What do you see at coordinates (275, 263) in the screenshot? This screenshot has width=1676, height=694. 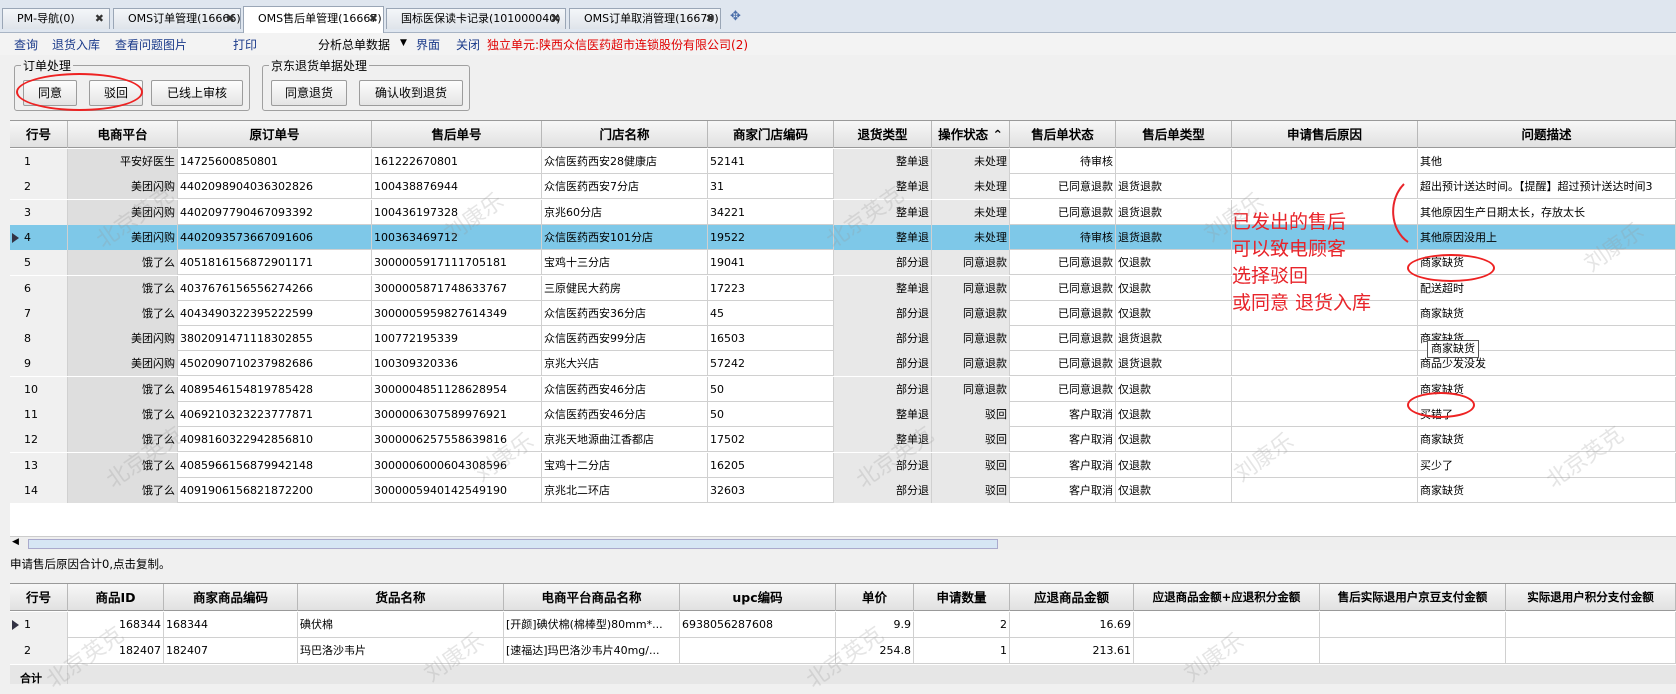 I see `cell-original-order-no: 4051816156872901171` at bounding box center [275, 263].